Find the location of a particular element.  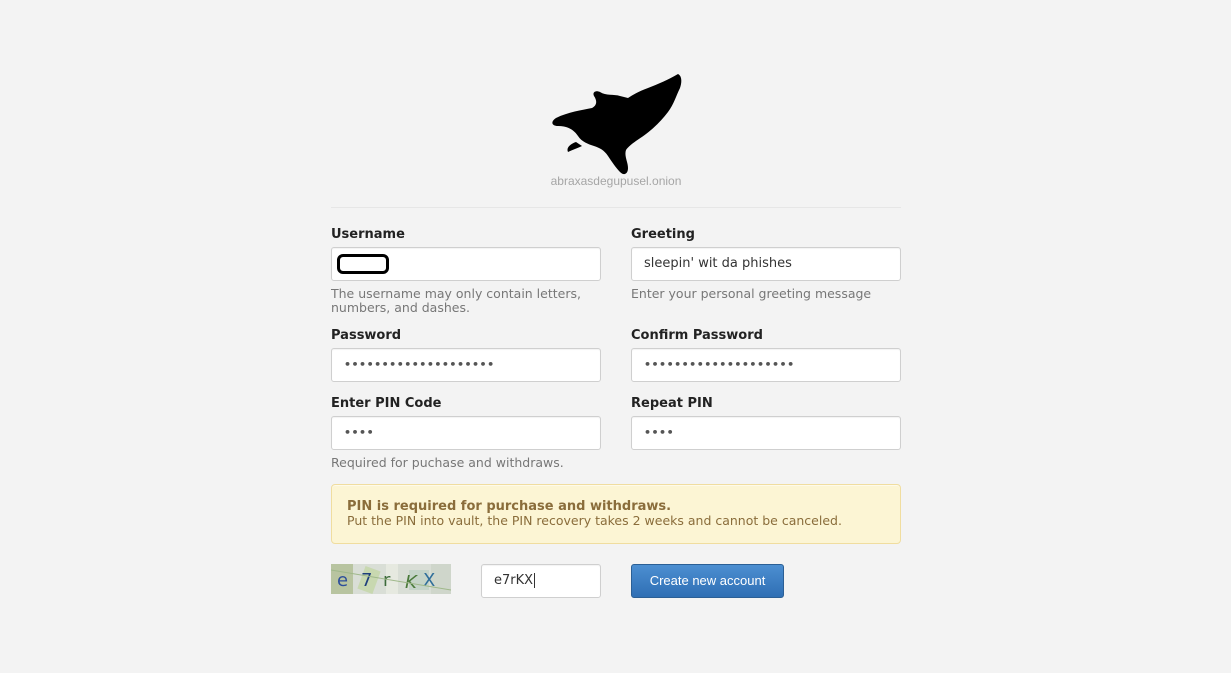

greeting-label: Greeting is located at coordinates (663, 234).